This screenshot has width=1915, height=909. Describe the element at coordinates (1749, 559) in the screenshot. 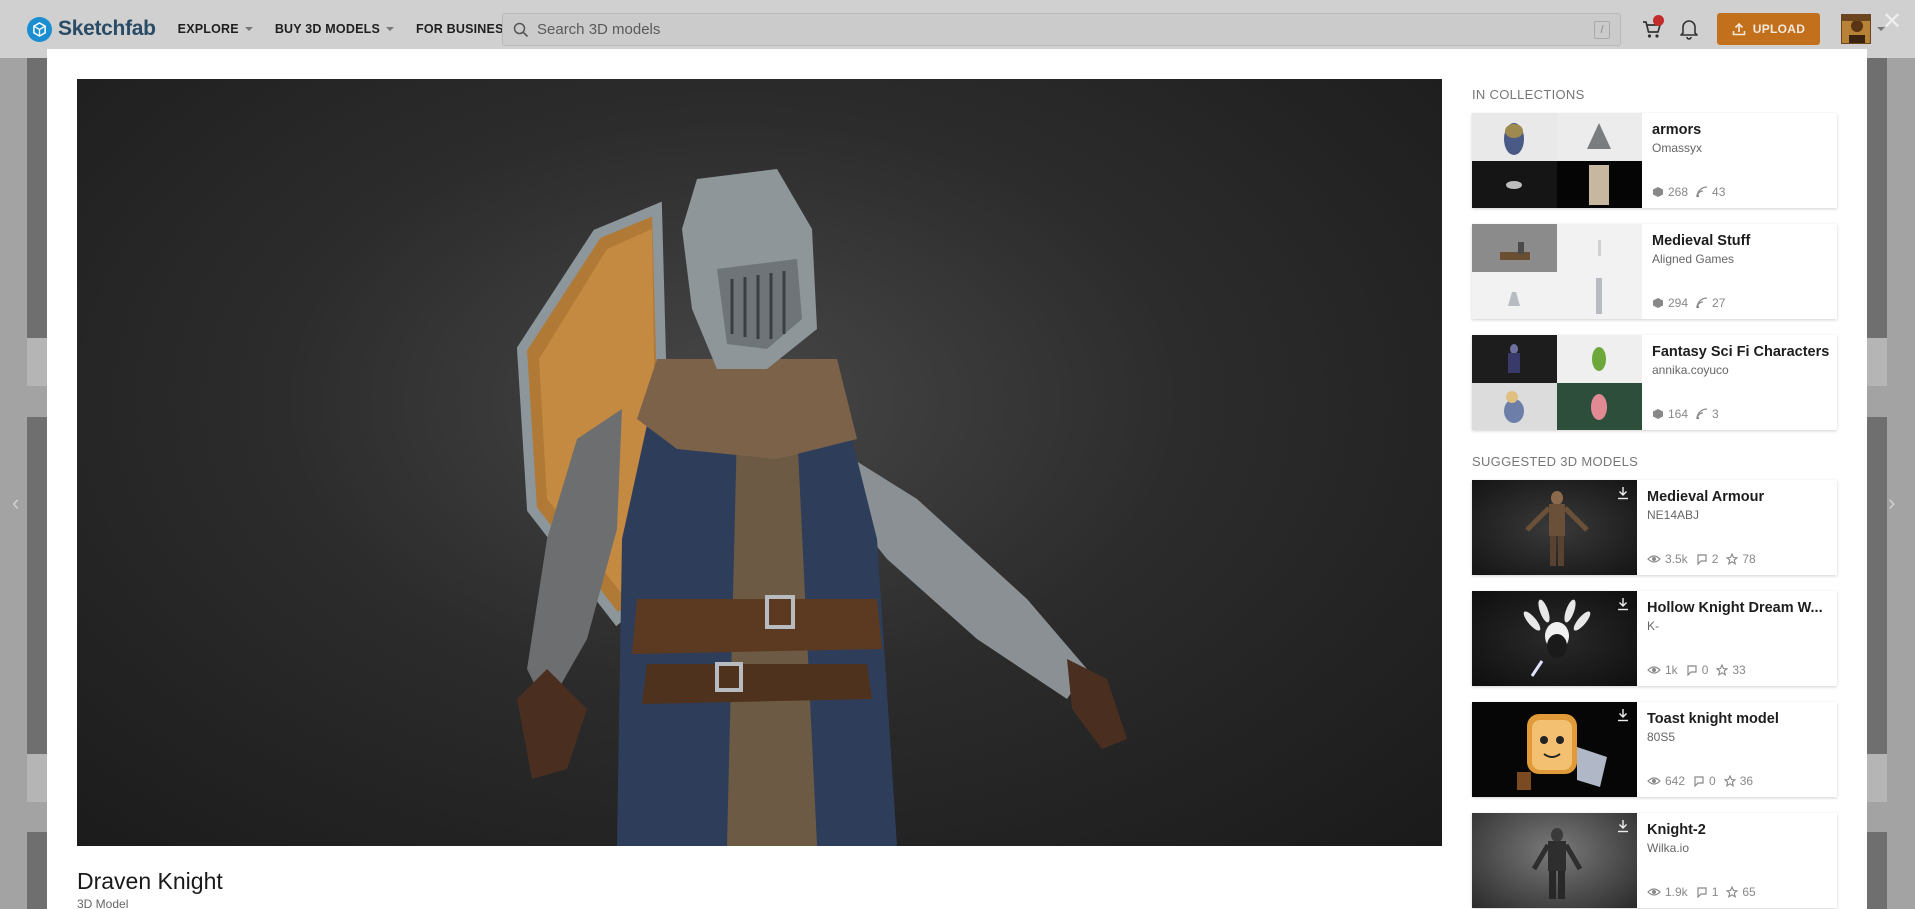

I see `like-count: 78` at that location.